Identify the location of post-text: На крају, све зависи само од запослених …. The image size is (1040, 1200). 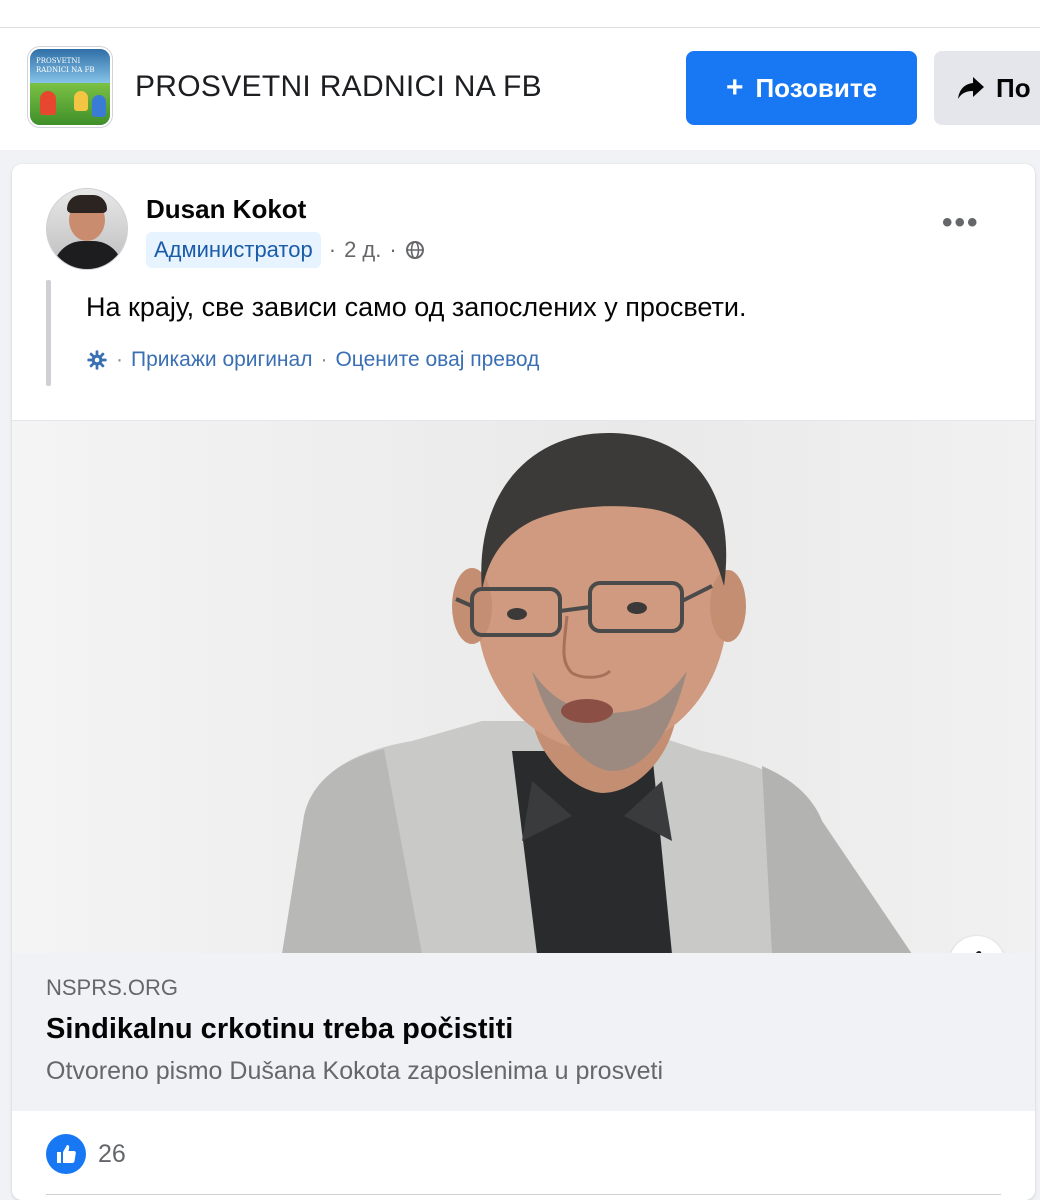
(416, 307).